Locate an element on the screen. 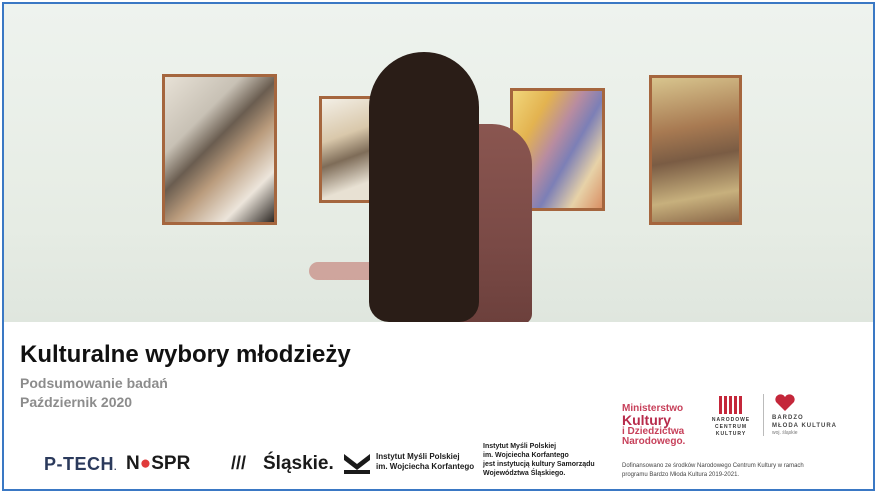 The width and height of the screenshot is (879, 495). nospr-logo: N●SPR is located at coordinates (158, 464).